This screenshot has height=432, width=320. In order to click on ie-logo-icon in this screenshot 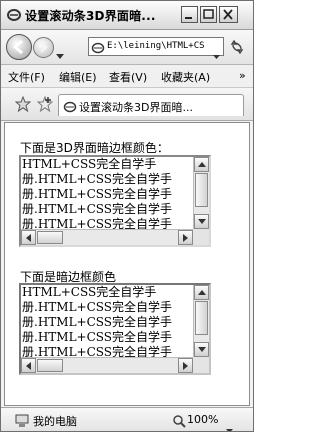, I will do `click(14, 14)`.